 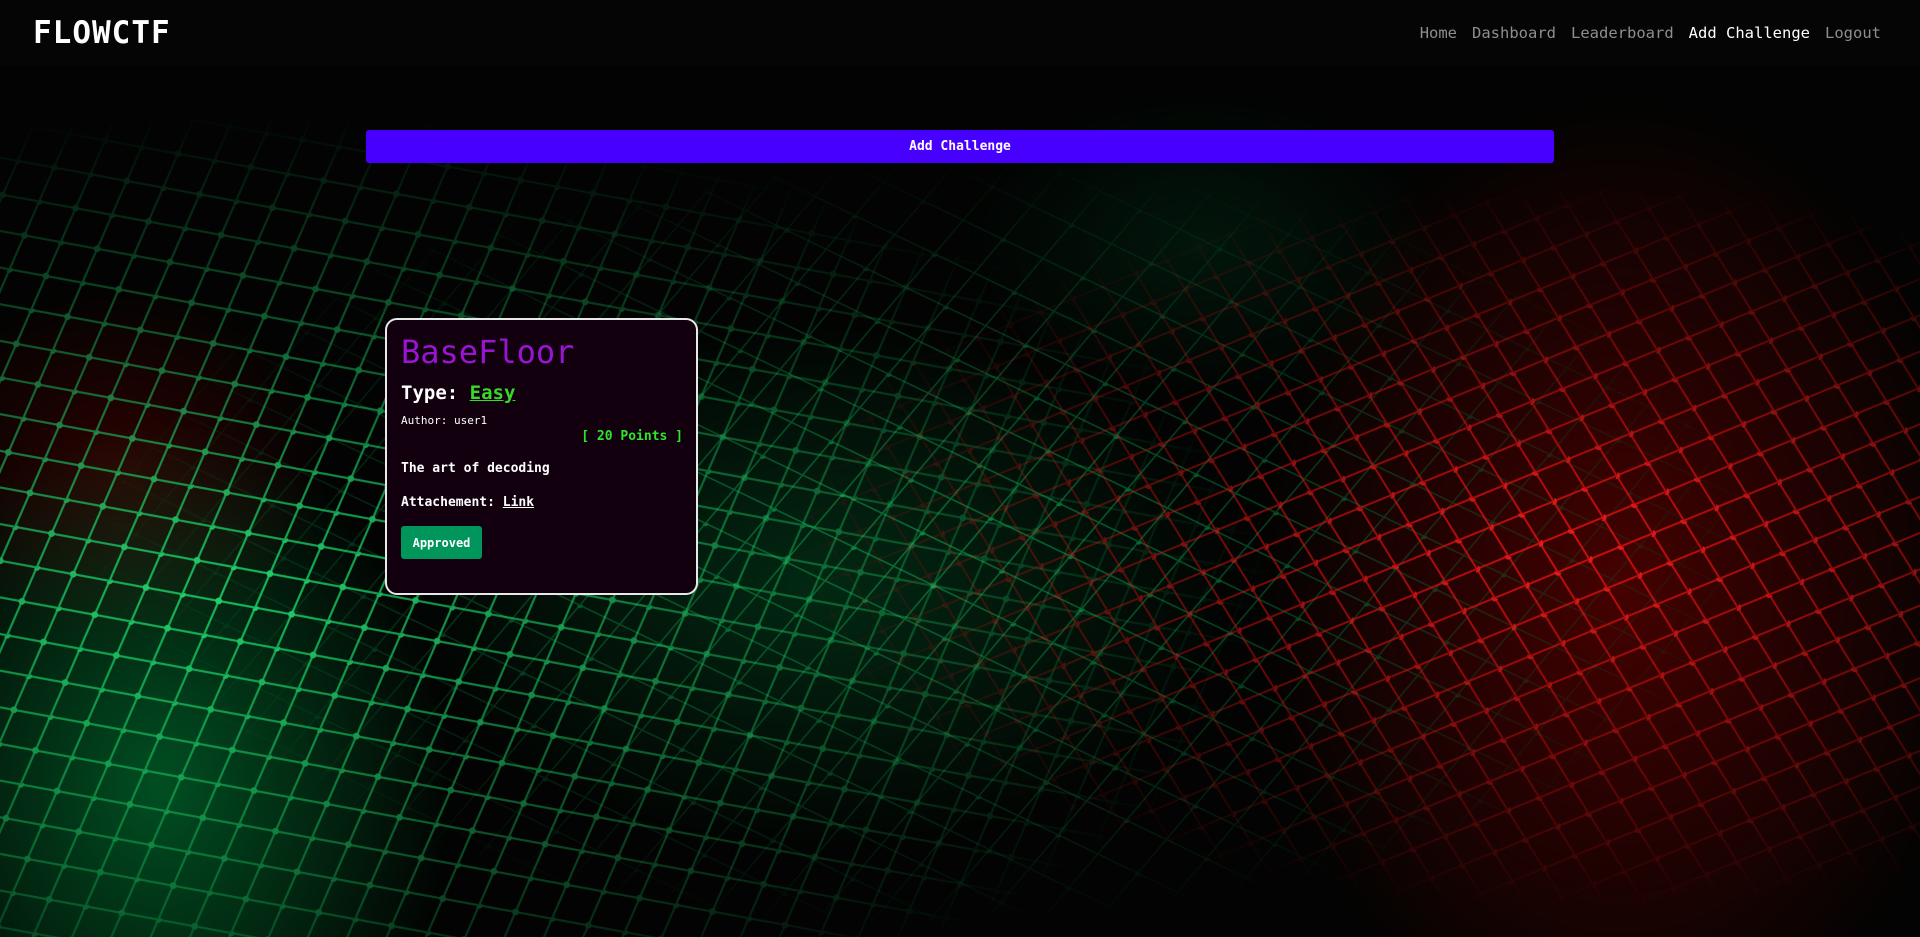 What do you see at coordinates (1514, 33) in the screenshot?
I see `nav-link-dashboard: Dashboard` at bounding box center [1514, 33].